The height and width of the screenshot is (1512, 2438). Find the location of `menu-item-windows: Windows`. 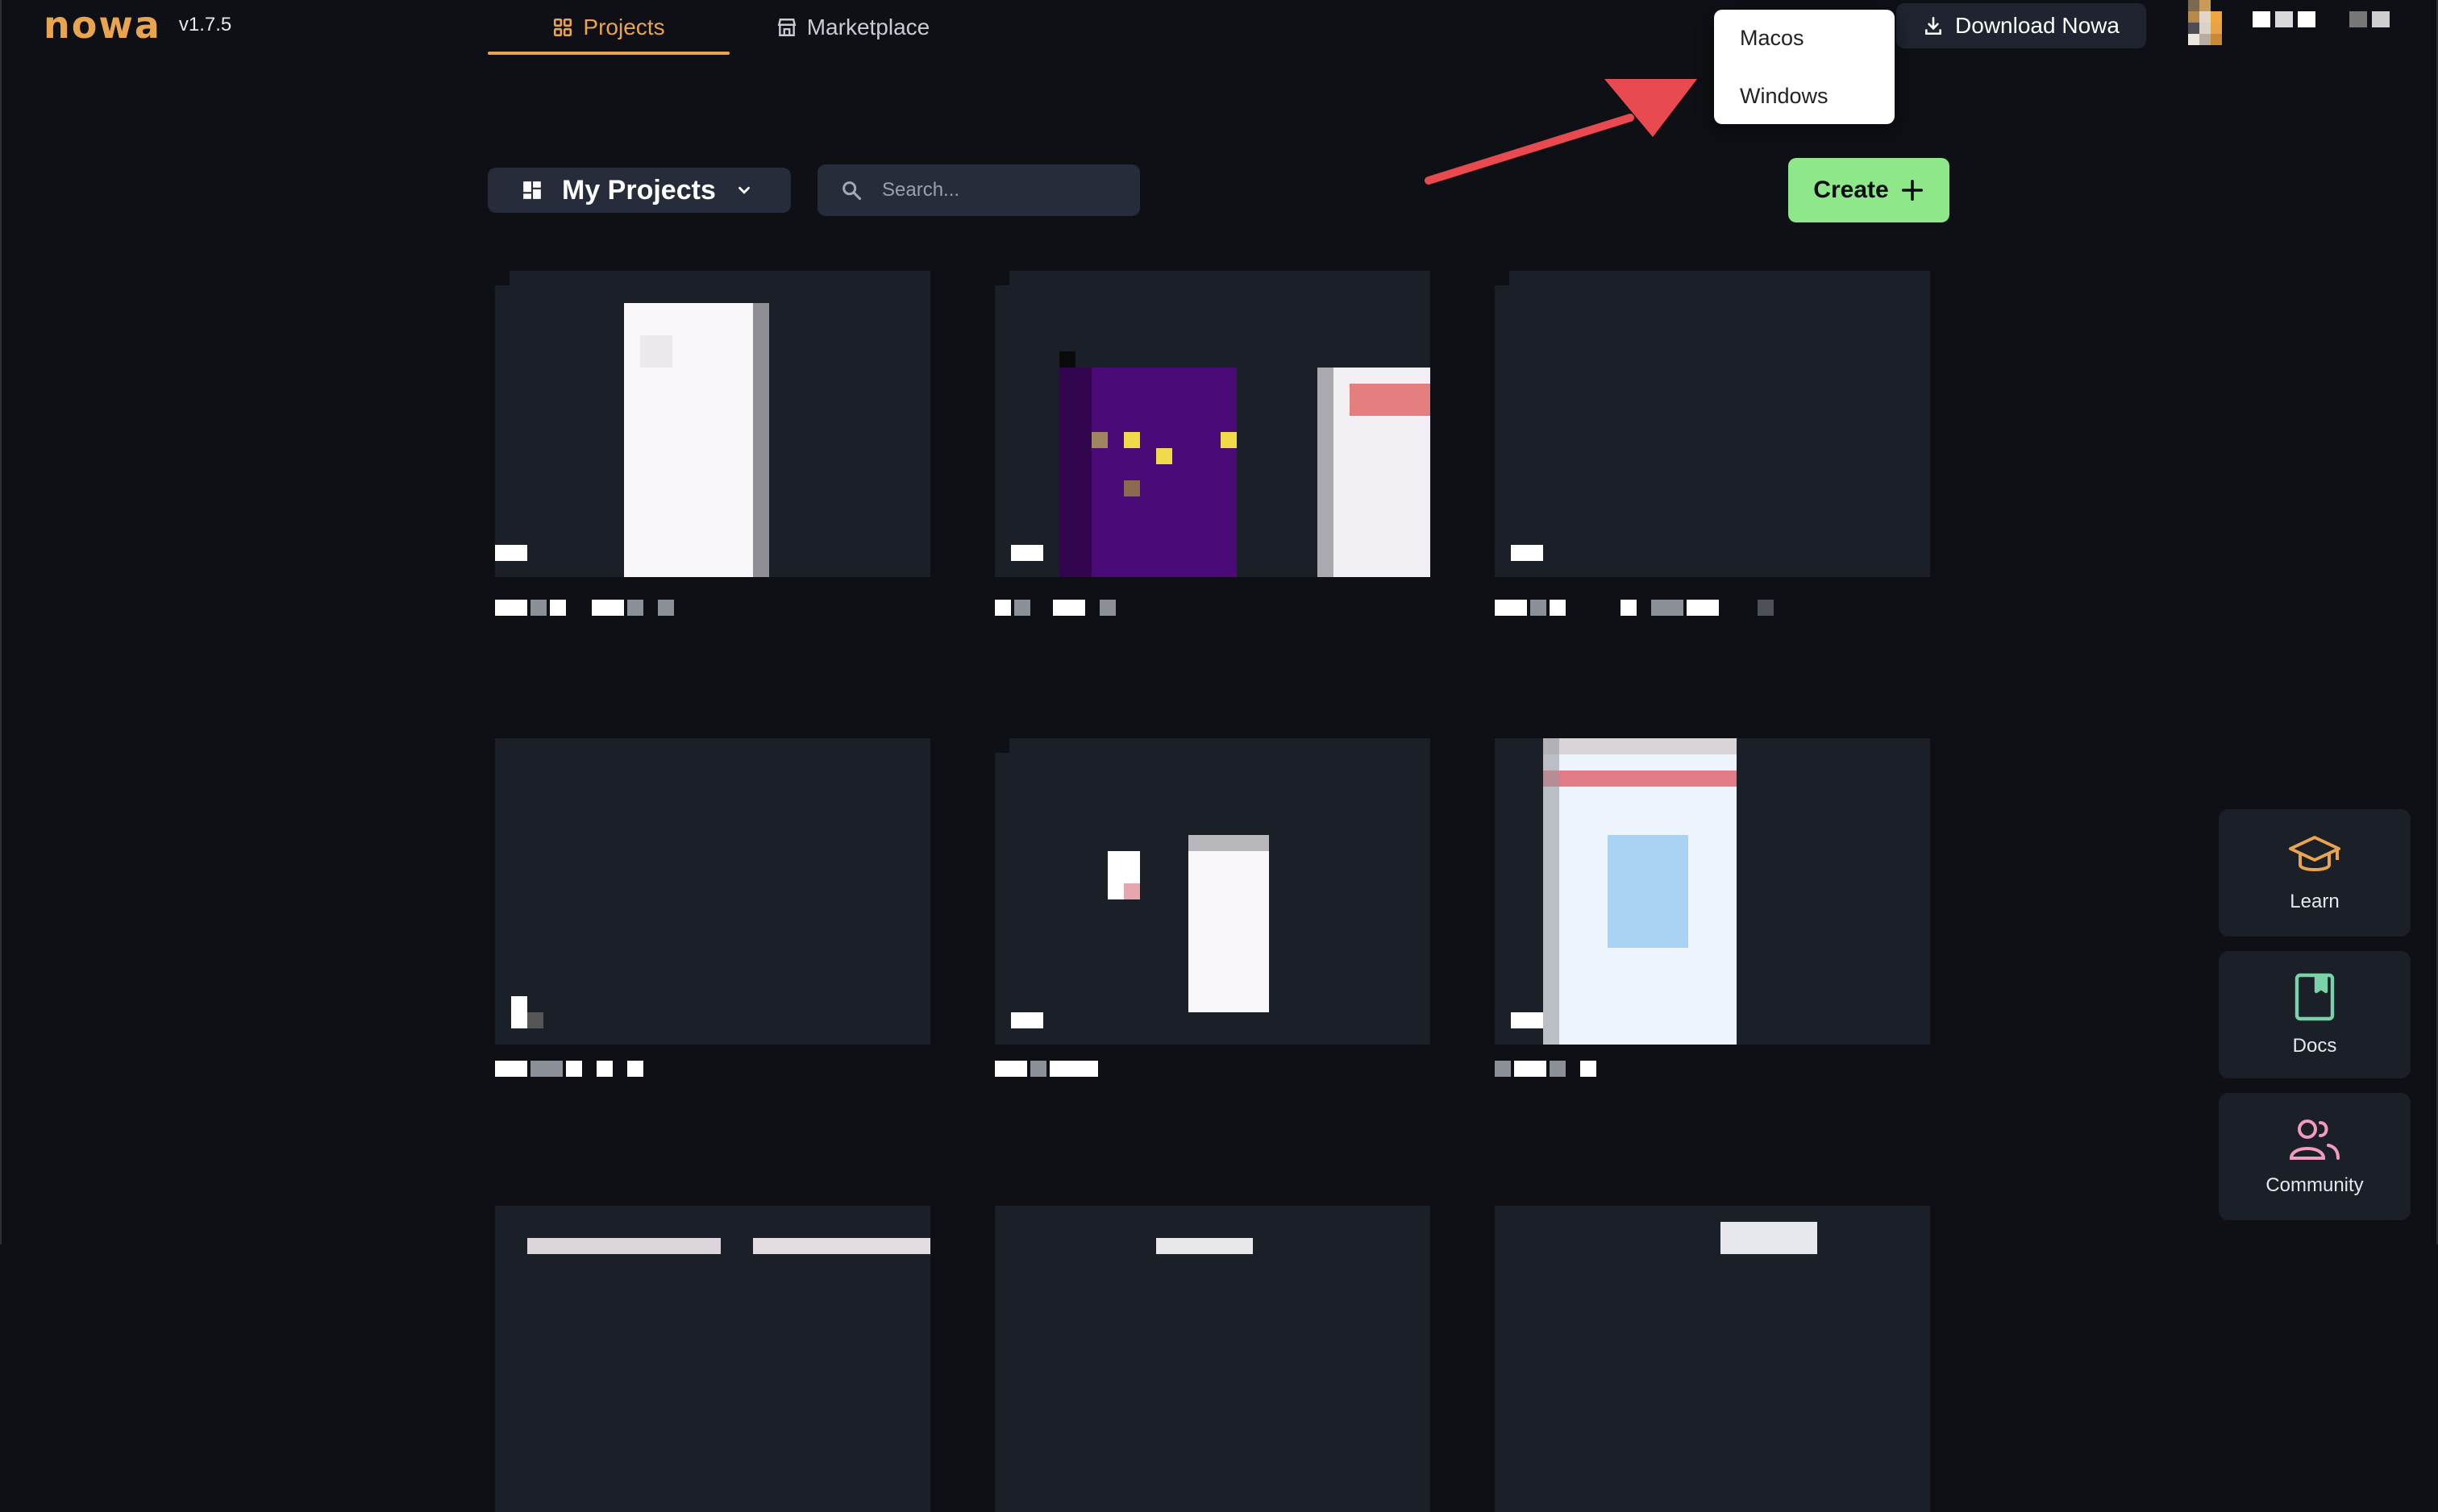

menu-item-windows: Windows is located at coordinates (1784, 96).